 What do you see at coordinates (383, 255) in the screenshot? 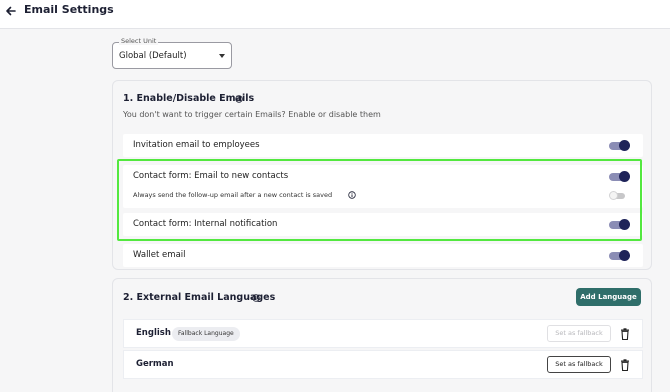
I see `email-toggle-row: Wallet email` at bounding box center [383, 255].